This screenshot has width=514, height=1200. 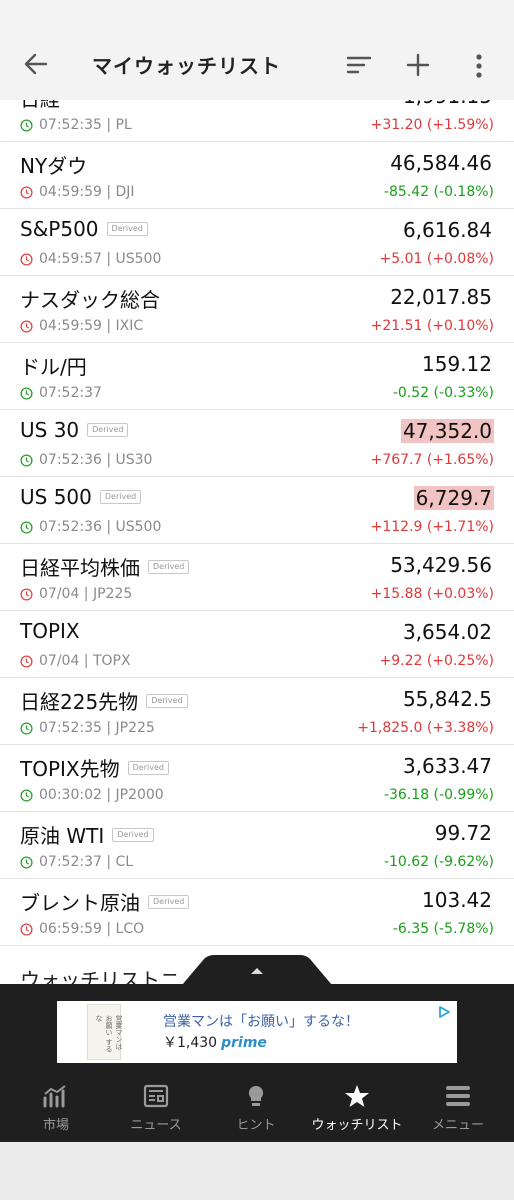 I want to click on instrument-meta: 06:59:59 | LCO, so click(x=82, y=929).